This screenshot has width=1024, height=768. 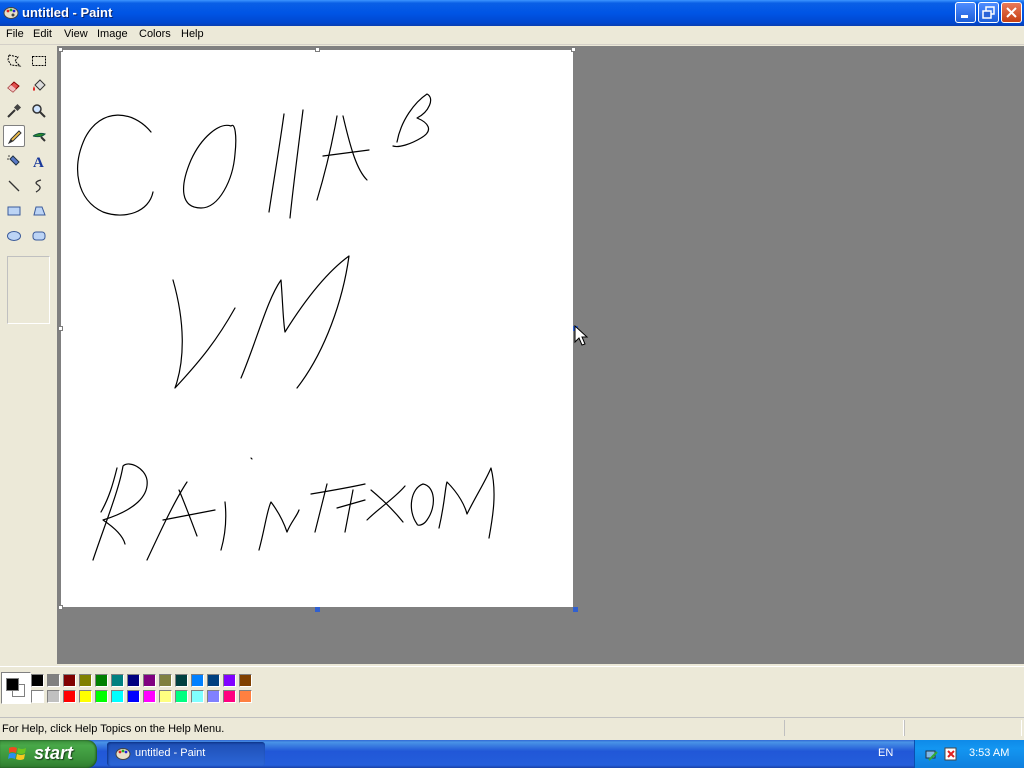 I want to click on menu-view: View, so click(x=76, y=34).